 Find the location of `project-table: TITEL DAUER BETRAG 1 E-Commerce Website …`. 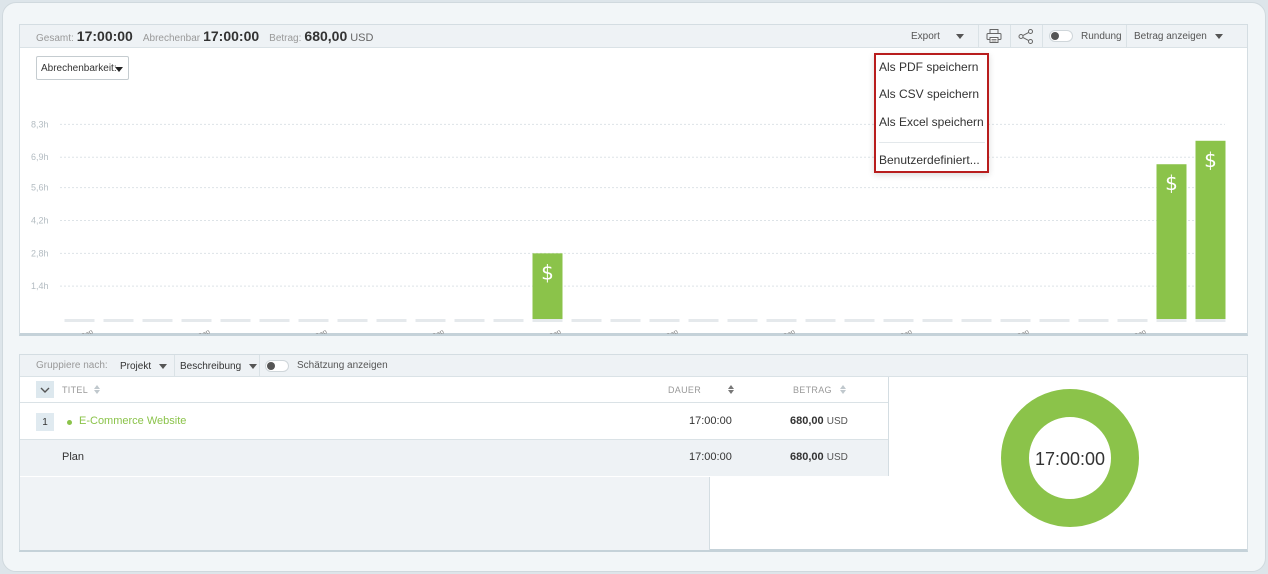

project-table: TITEL DAUER BETRAG 1 E-Commerce Website … is located at coordinates (454, 426).